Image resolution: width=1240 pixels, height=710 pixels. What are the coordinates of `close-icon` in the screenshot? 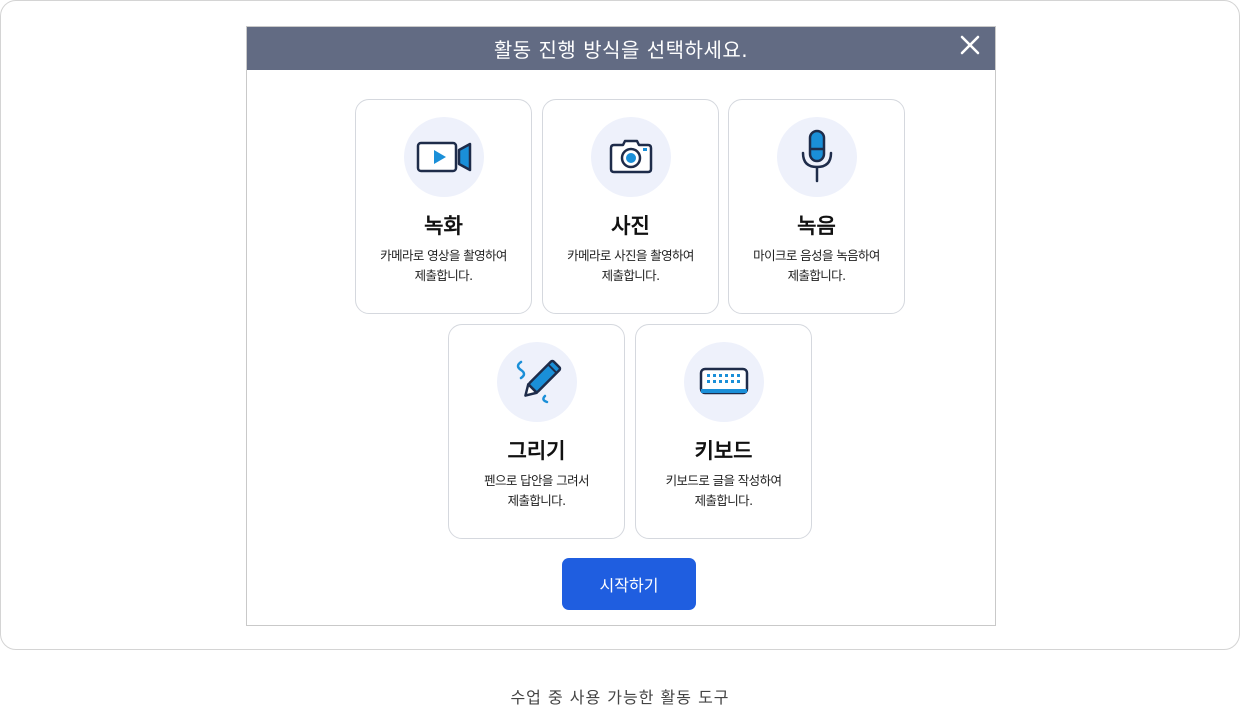 It's located at (970, 45).